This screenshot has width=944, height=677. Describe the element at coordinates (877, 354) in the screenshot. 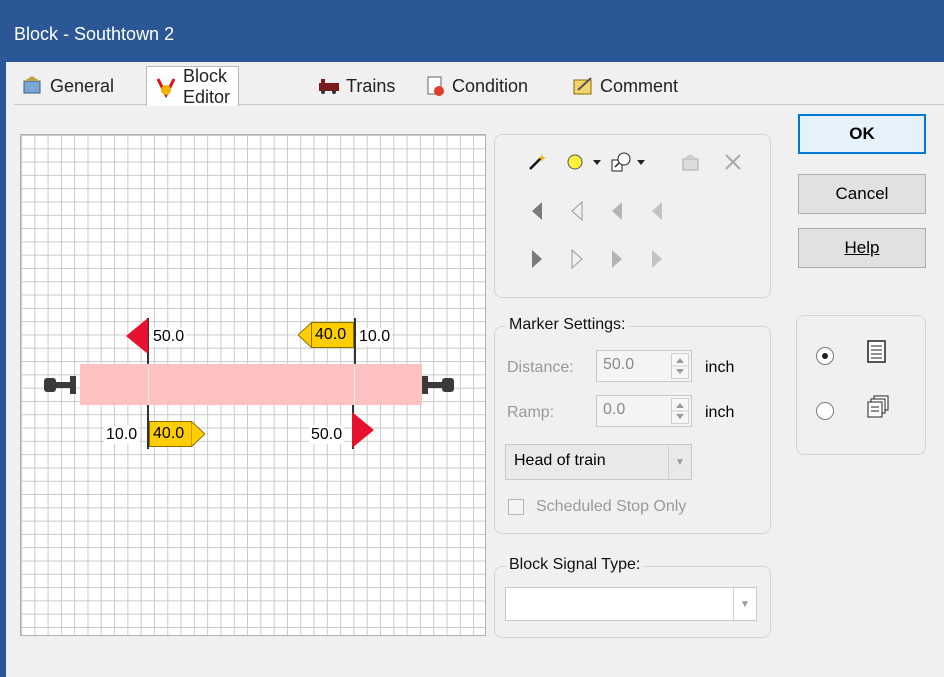

I see `list-view-icon` at that location.